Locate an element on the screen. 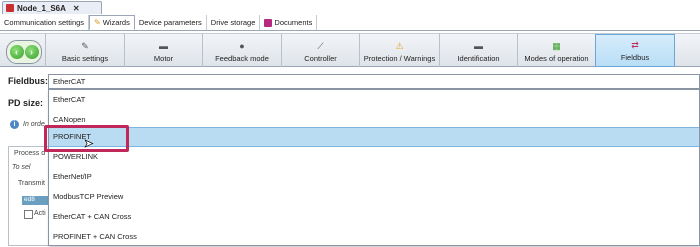 The height and width of the screenshot is (247, 700). warning-icon: ⚠ is located at coordinates (399, 46).